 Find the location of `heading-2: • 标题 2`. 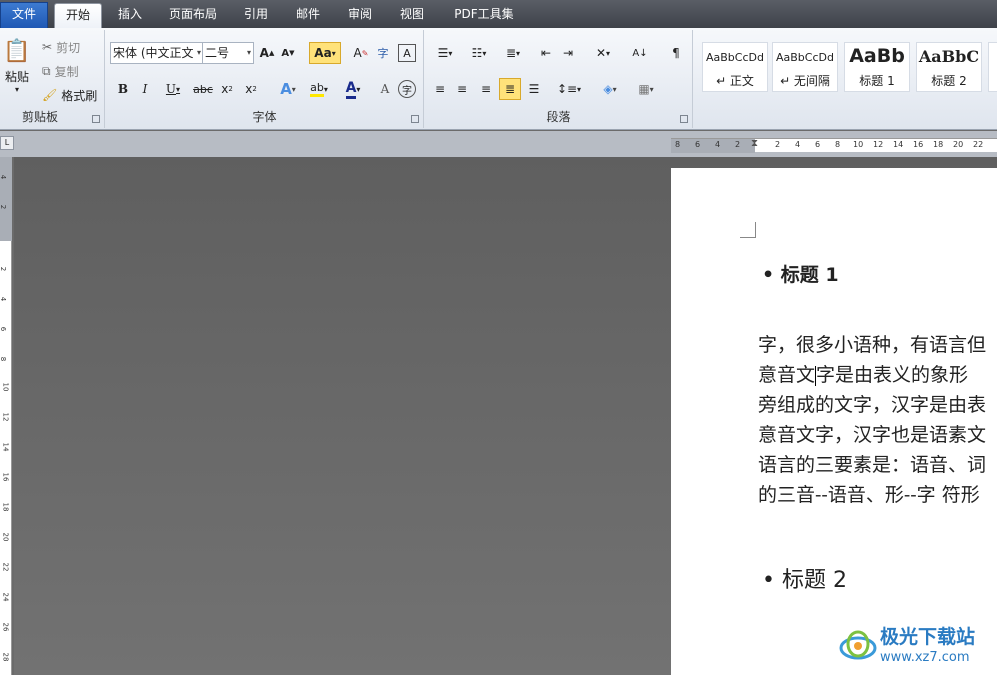

heading-2: • 标题 2 is located at coordinates (804, 578).